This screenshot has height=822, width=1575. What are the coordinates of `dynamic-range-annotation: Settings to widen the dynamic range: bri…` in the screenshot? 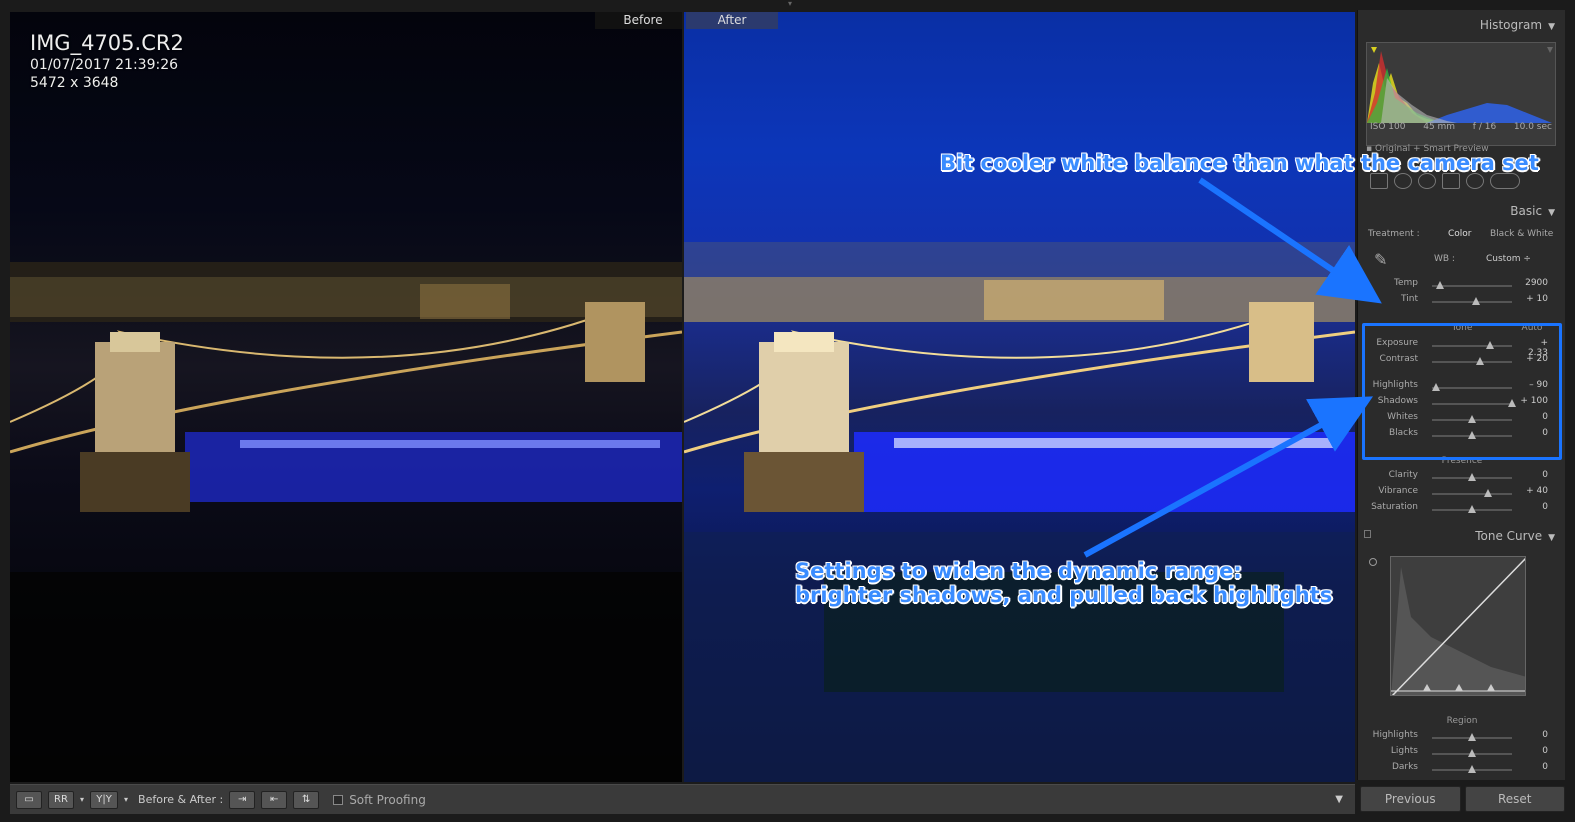 It's located at (1063, 583).